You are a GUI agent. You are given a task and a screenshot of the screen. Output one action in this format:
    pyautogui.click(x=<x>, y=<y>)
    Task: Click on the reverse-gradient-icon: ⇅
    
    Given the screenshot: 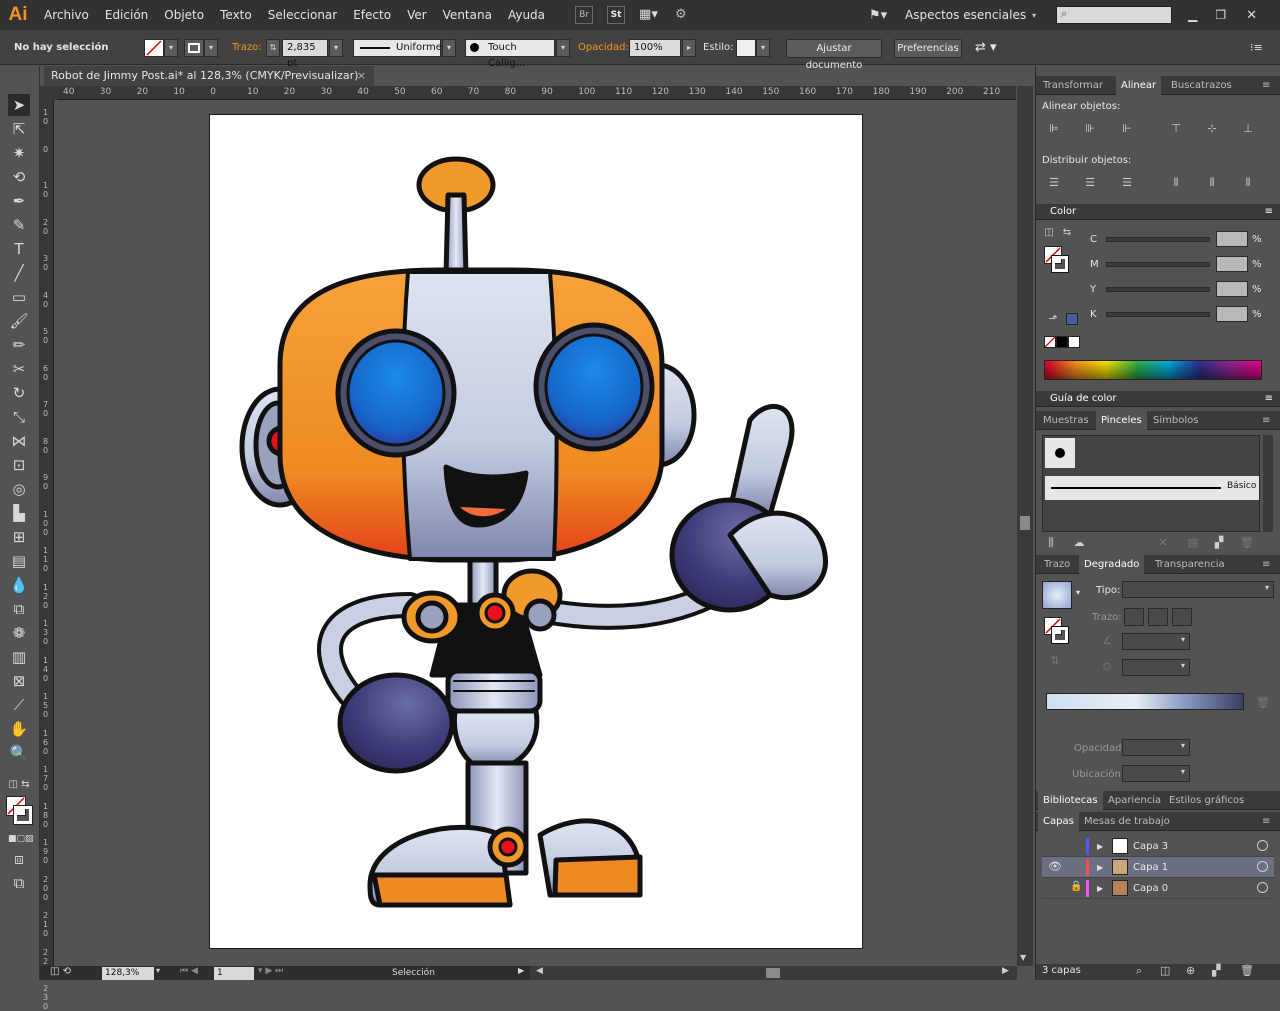 What is the action you would take?
    pyautogui.click(x=1055, y=661)
    